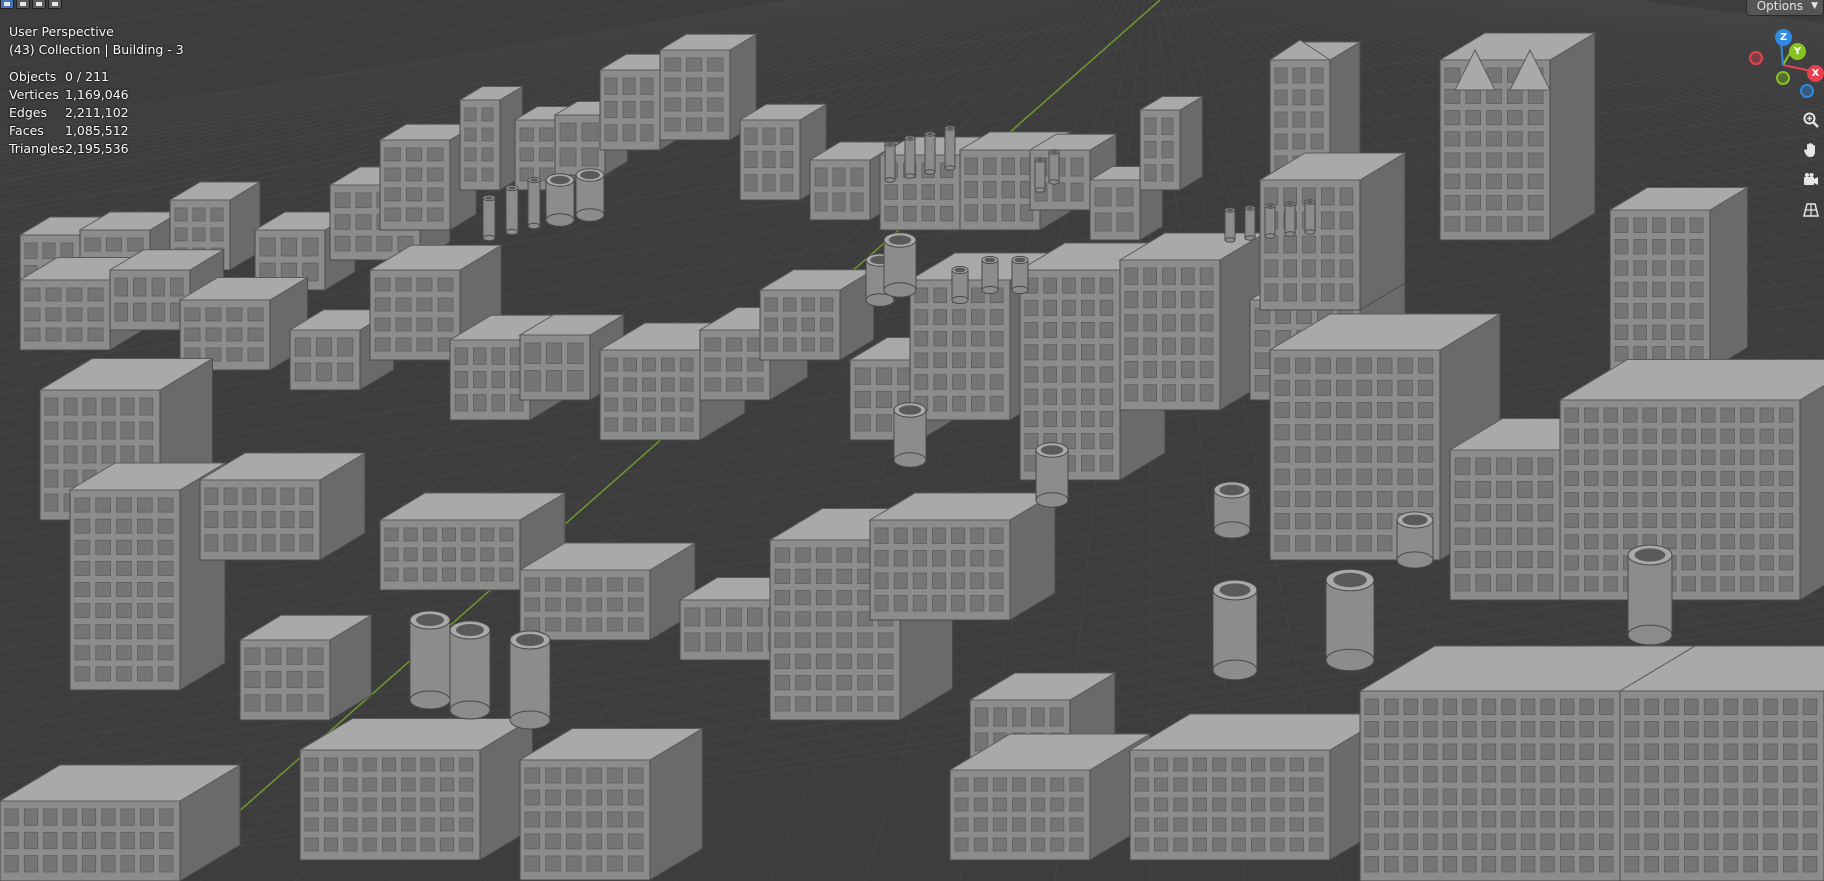 The image size is (1824, 881). I want to click on x-axis-handle: X, so click(1815, 73).